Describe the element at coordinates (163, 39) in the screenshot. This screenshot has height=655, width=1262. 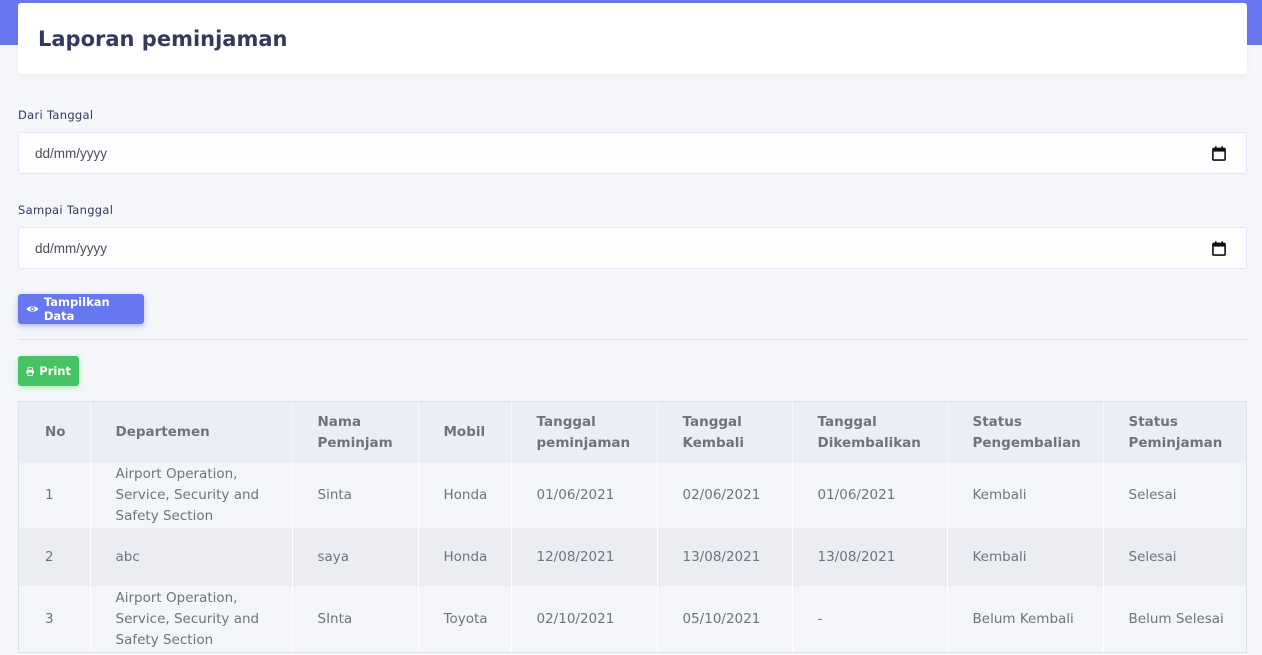
I see `page-title: Laporan peminjaman` at that location.